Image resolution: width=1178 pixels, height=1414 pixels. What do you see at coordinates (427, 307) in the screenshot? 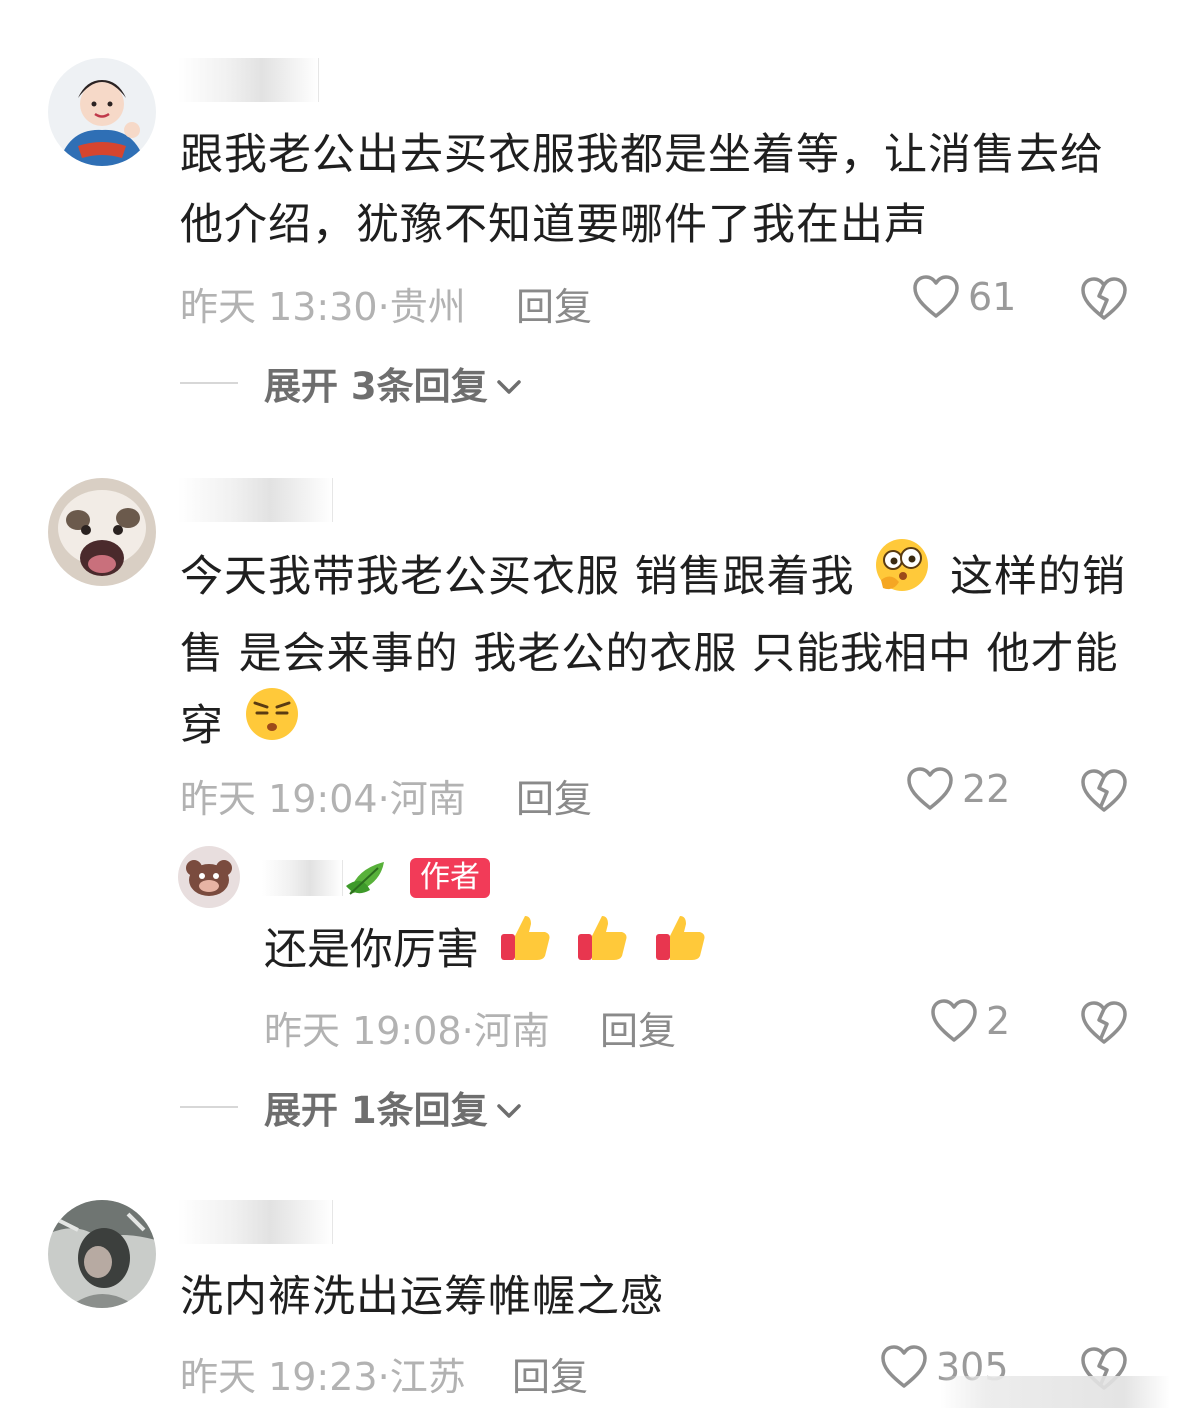
I see `location: 贵州` at bounding box center [427, 307].